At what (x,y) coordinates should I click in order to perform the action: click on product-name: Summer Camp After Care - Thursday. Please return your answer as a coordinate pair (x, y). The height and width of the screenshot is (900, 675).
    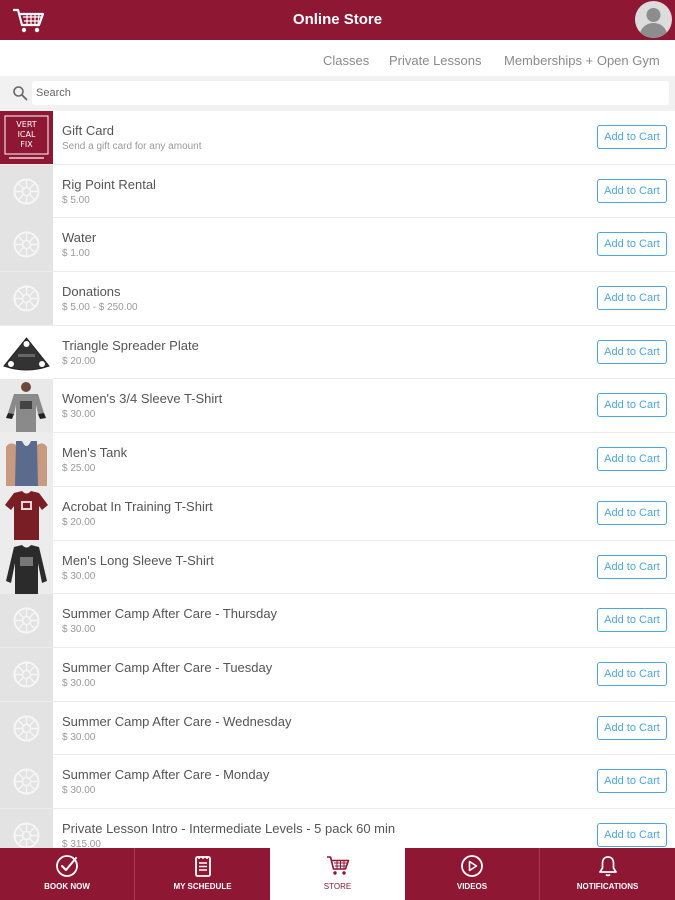
    Looking at the image, I should click on (170, 614).